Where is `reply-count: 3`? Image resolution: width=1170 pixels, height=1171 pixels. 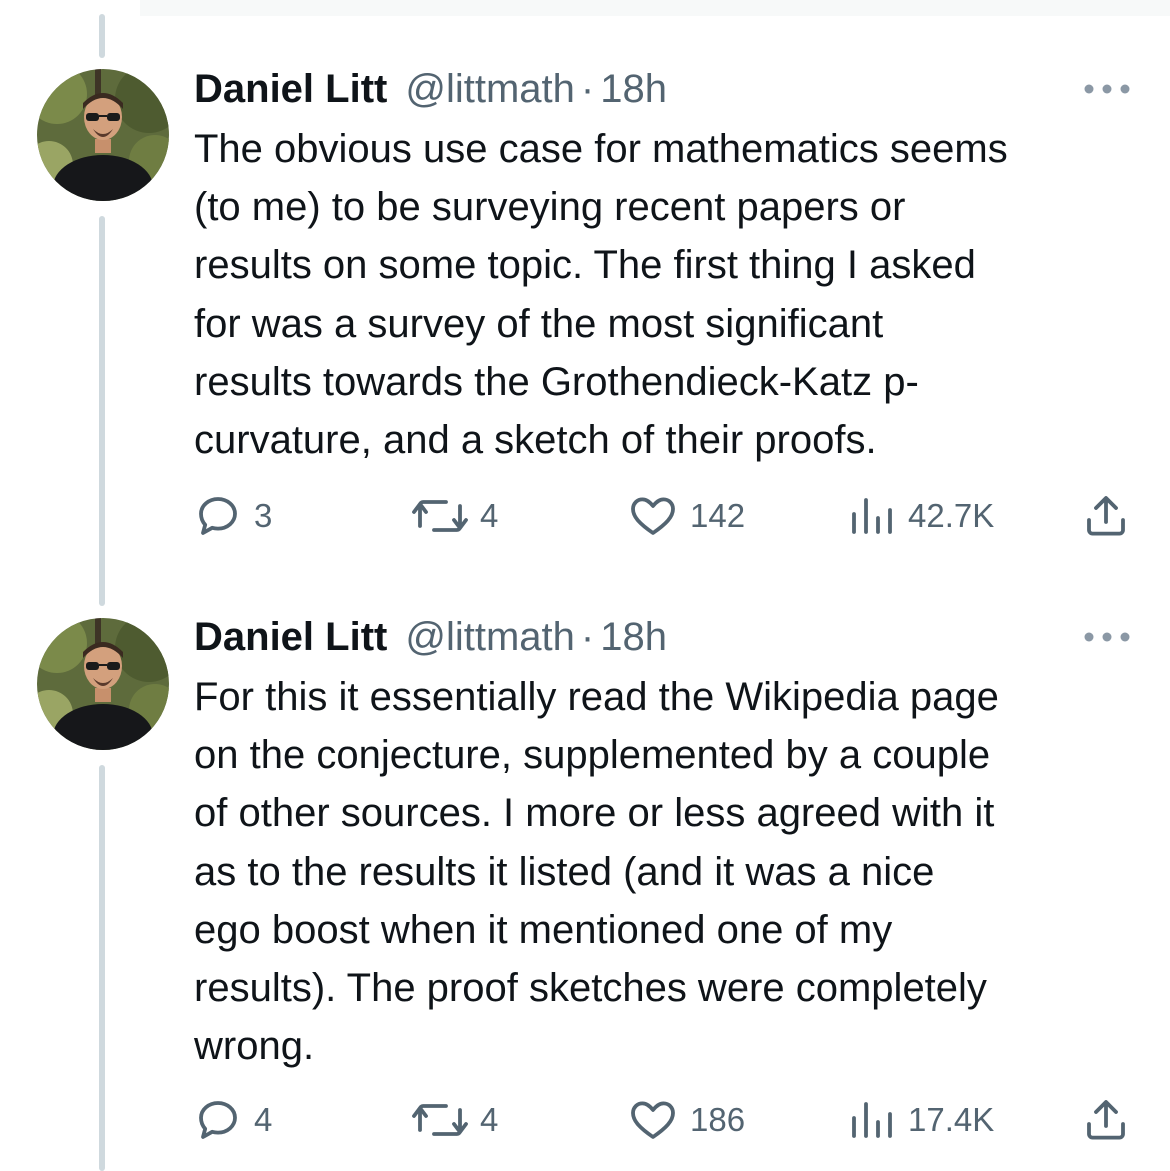 reply-count: 3 is located at coordinates (263, 515).